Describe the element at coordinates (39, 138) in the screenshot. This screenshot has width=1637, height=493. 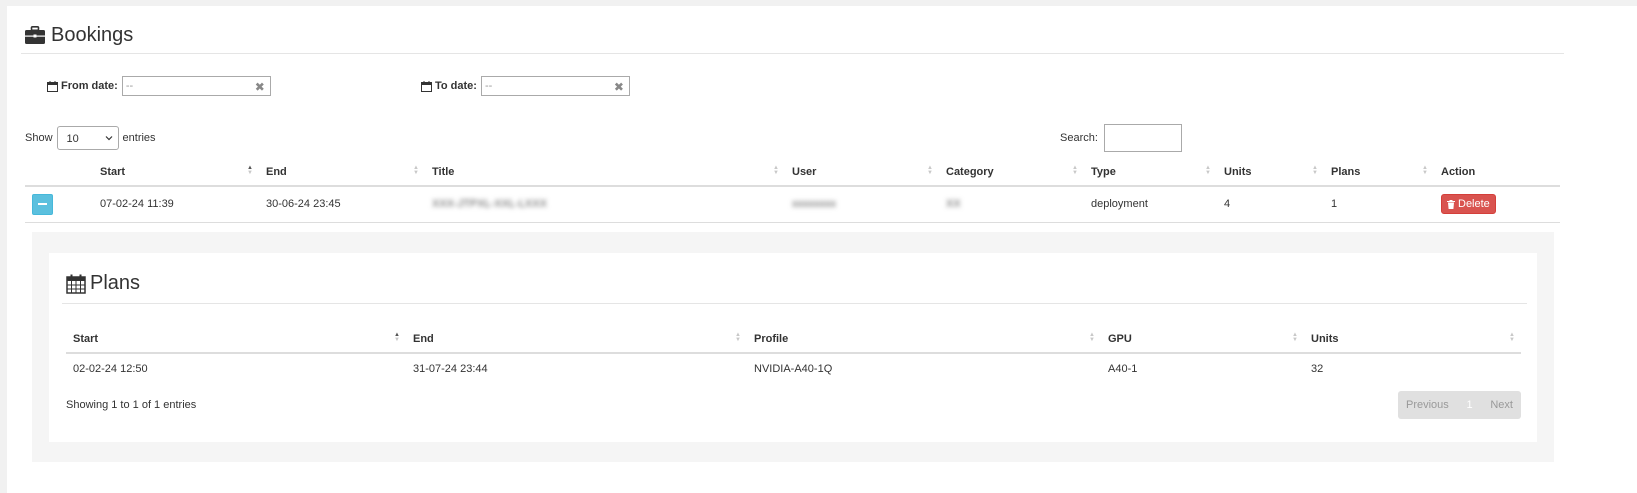
I see `show-label: Show` at that location.